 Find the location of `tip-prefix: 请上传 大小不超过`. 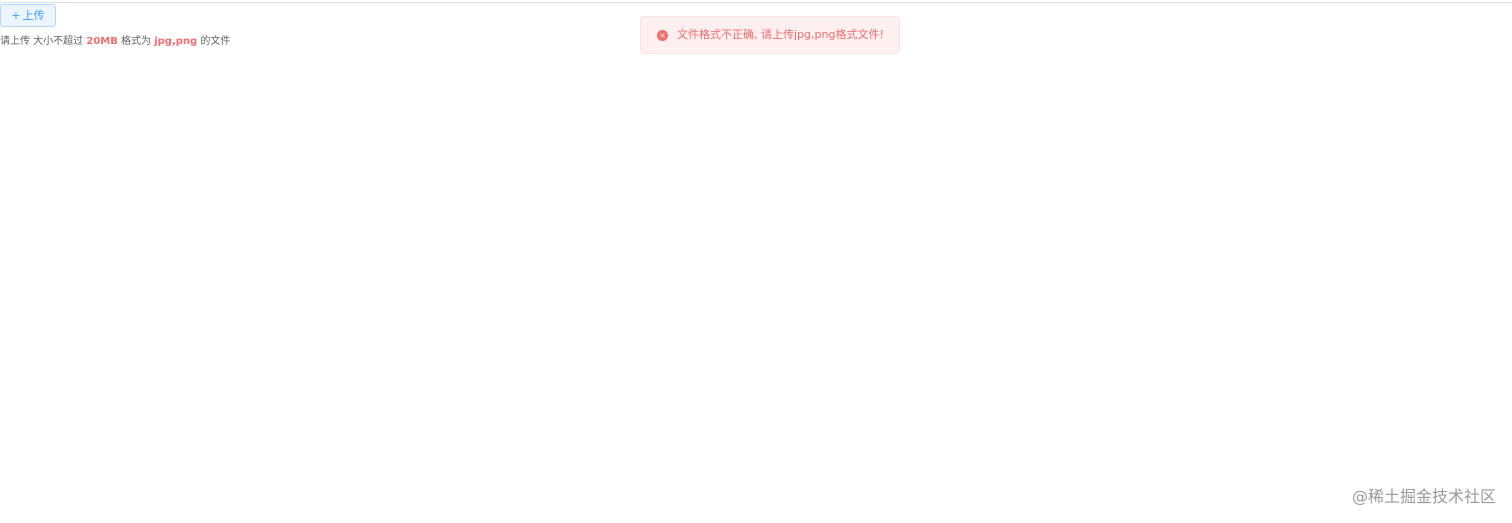

tip-prefix: 请上传 大小不超过 is located at coordinates (43, 41).